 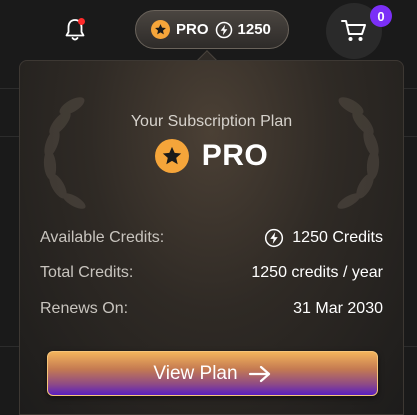 What do you see at coordinates (254, 29) in the screenshot?
I see `credits-count: 1250` at bounding box center [254, 29].